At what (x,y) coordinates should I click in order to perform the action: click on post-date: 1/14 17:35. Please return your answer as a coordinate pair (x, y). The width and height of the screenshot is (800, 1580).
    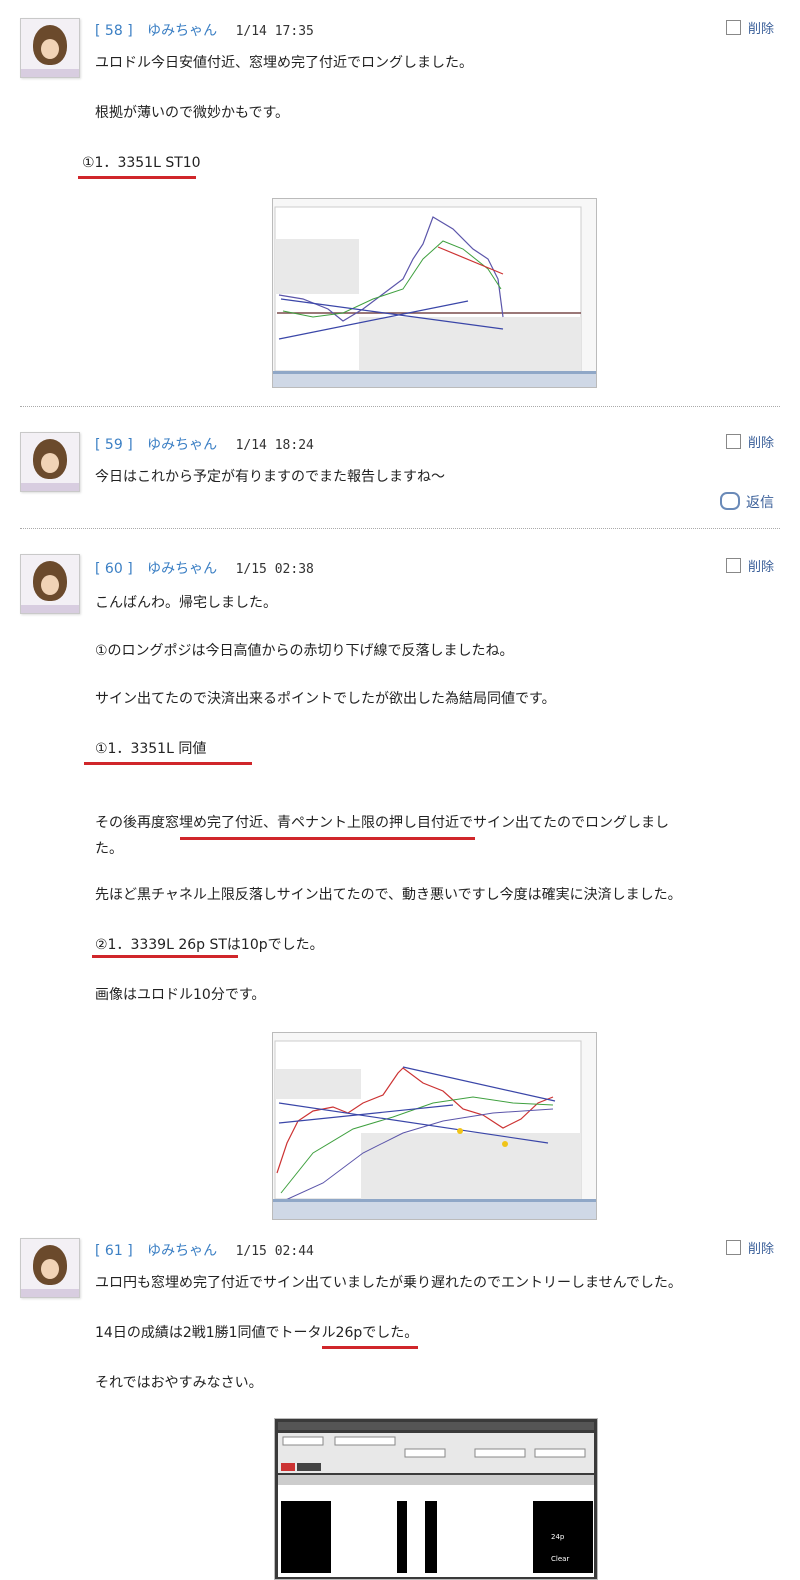
    Looking at the image, I should click on (274, 31).